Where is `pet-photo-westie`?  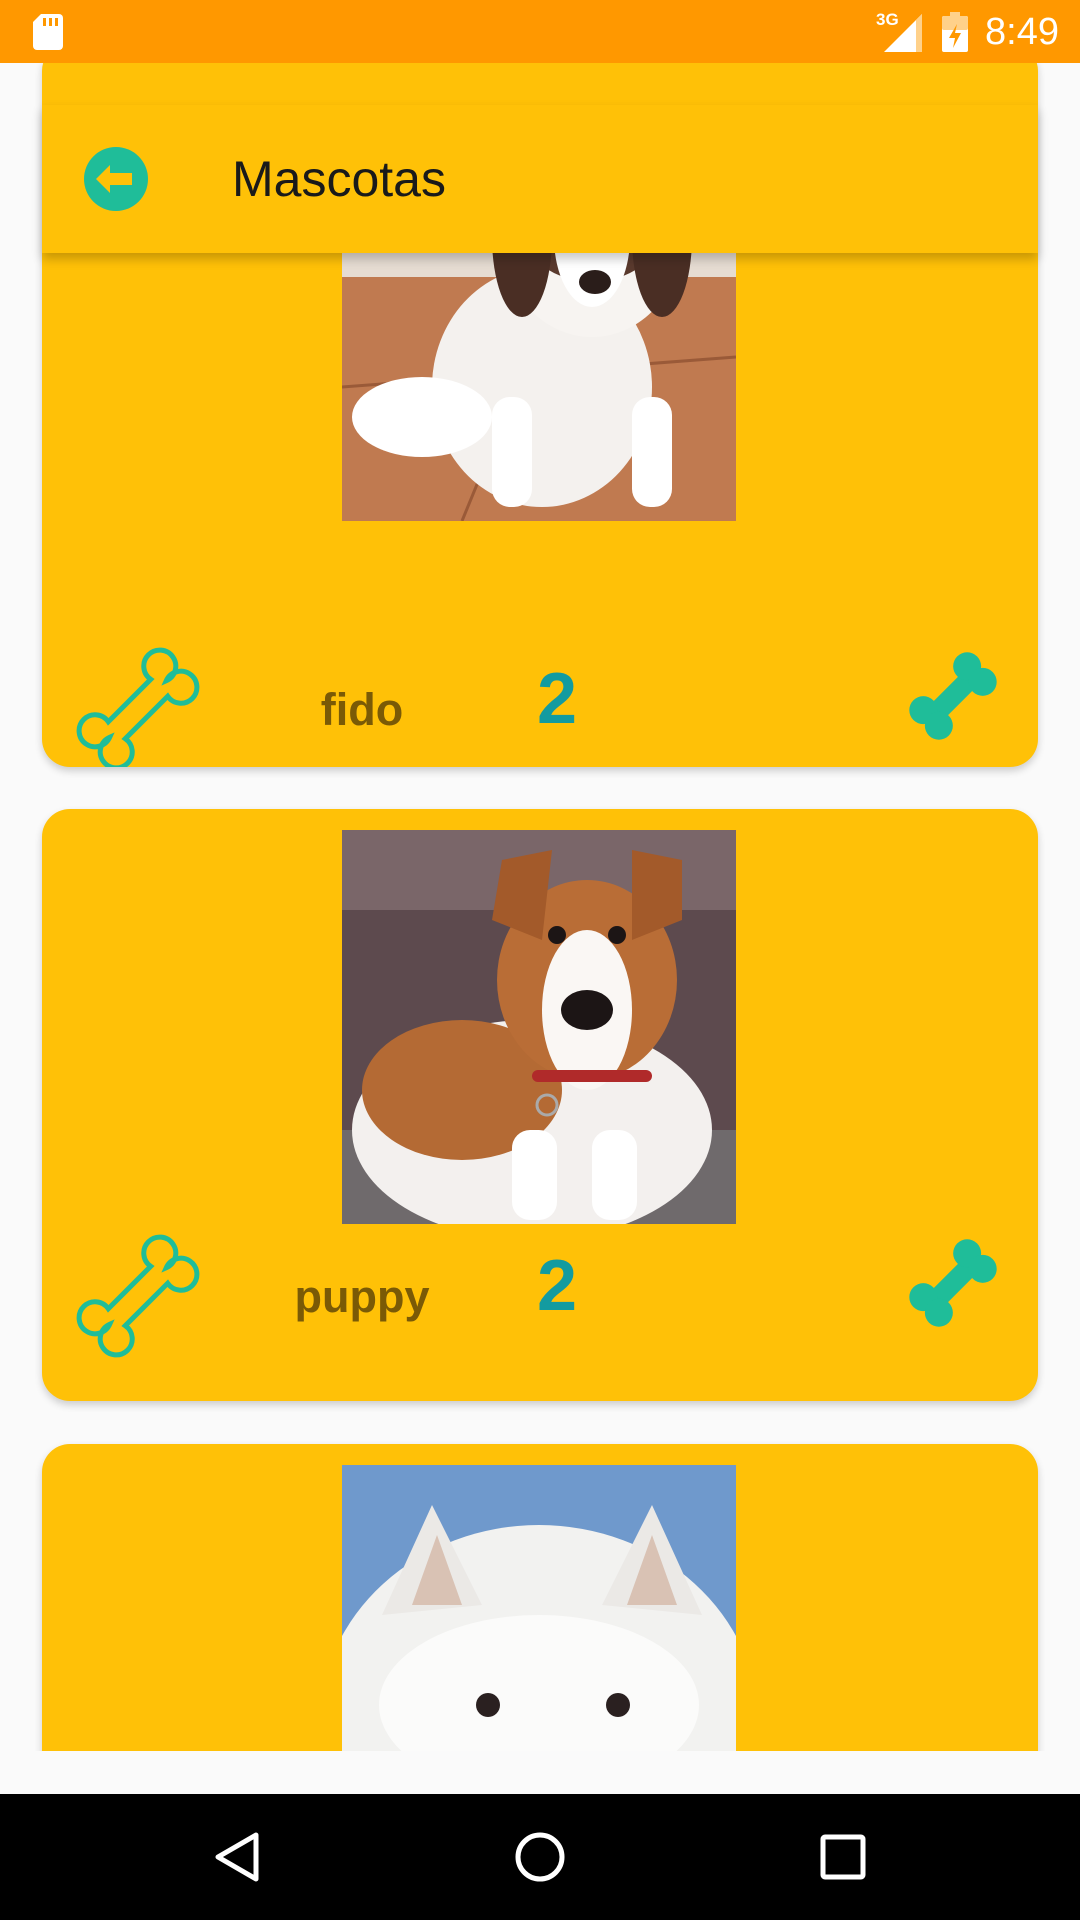 pet-photo-westie is located at coordinates (539, 1608).